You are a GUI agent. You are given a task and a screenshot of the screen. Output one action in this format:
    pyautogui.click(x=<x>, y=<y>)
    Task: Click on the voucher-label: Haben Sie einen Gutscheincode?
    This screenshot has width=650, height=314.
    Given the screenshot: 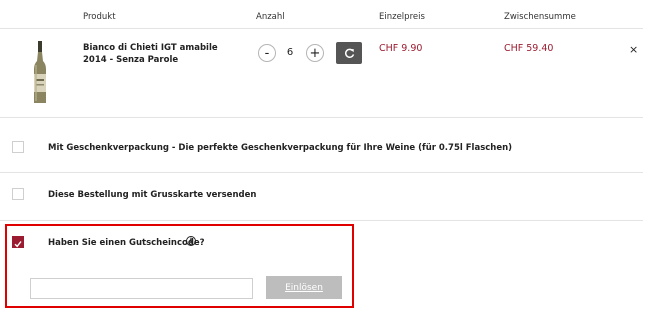 What is the action you would take?
    pyautogui.click(x=126, y=243)
    